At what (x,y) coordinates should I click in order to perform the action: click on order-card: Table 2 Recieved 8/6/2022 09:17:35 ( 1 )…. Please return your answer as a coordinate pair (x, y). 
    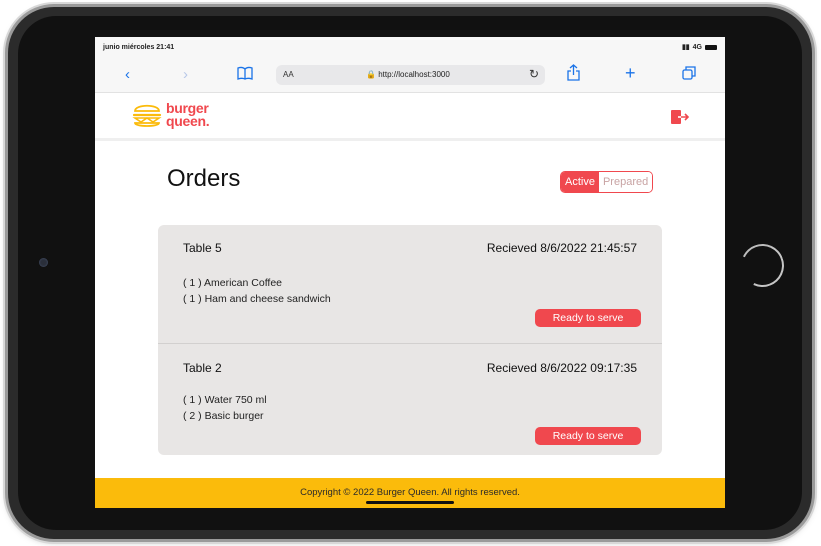
    Looking at the image, I should click on (410, 399).